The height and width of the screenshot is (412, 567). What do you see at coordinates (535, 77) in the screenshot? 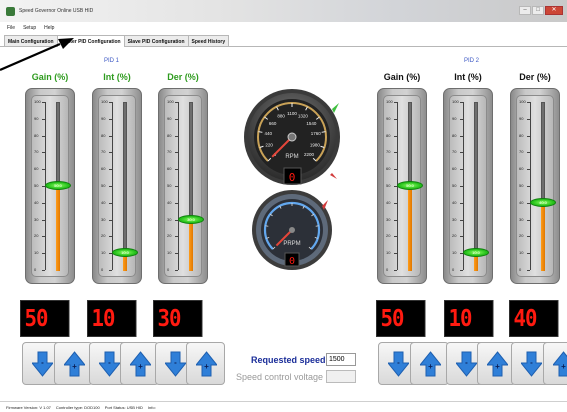
I see `pid2-der-label: Der (%)` at bounding box center [535, 77].